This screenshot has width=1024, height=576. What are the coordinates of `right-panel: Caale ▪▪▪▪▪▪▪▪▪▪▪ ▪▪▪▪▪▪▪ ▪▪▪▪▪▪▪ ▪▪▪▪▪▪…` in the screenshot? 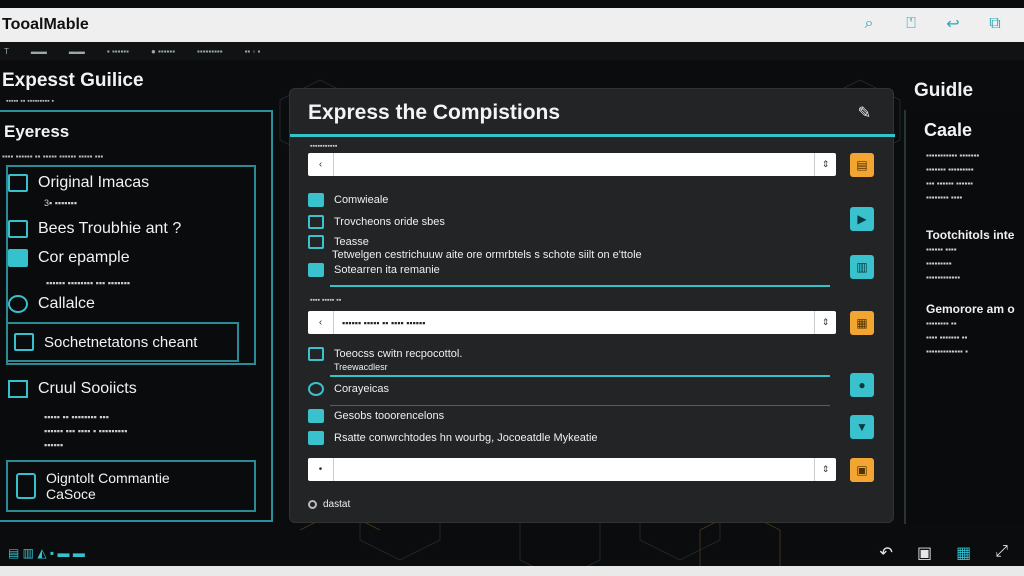 It's located at (964, 317).